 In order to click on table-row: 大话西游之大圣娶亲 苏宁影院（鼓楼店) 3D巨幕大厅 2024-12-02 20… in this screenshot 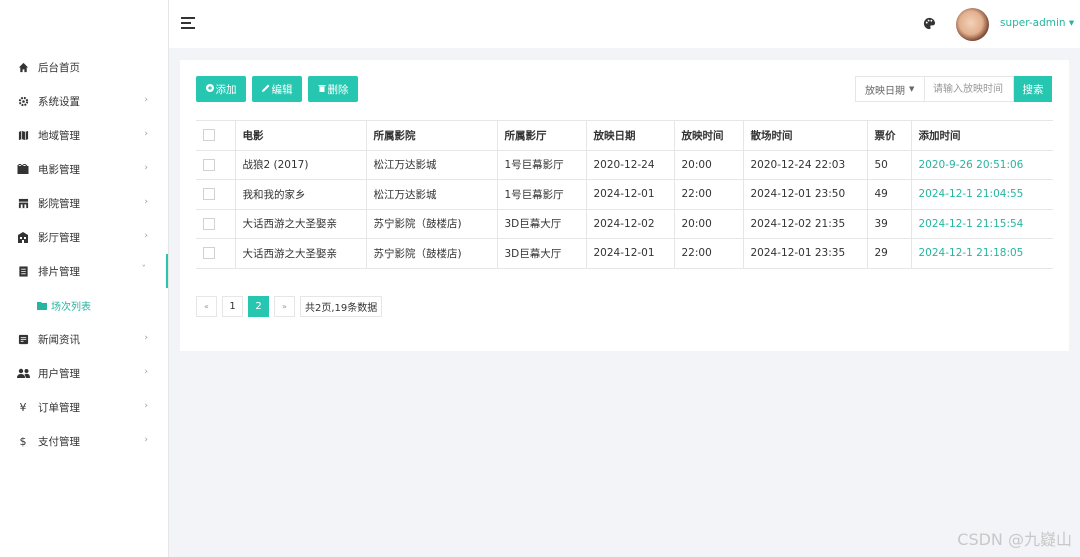, I will do `click(624, 224)`.